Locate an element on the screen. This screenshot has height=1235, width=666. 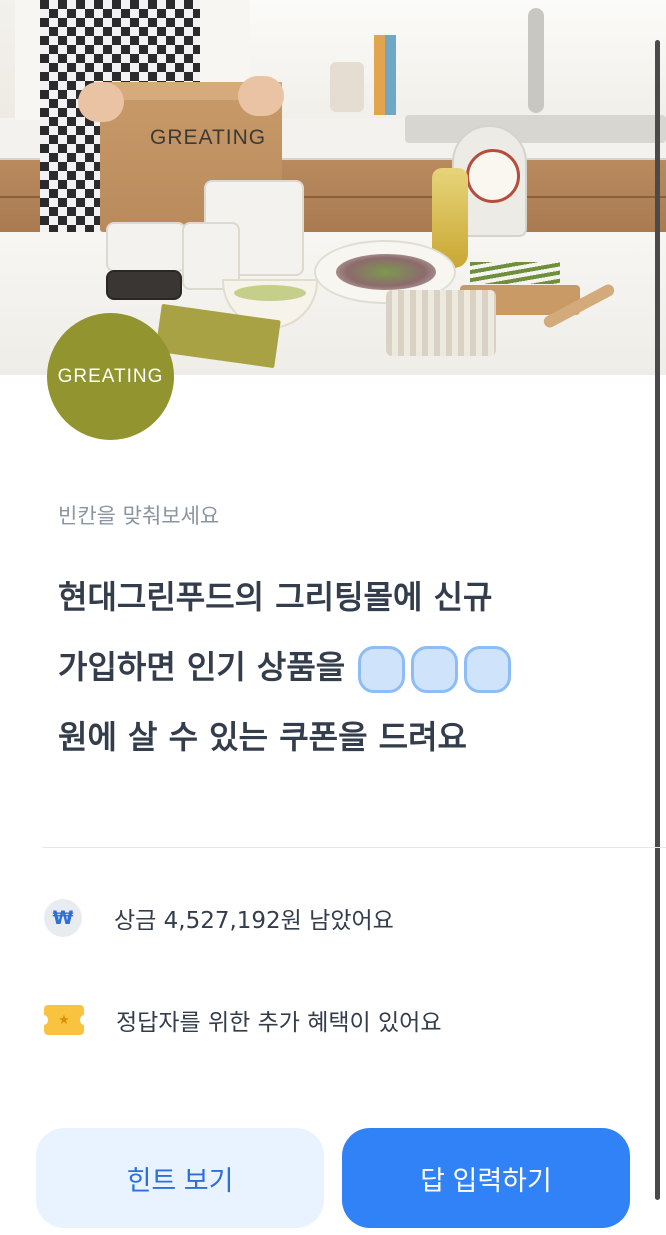
ticket-icon: ★ is located at coordinates (64, 1020).